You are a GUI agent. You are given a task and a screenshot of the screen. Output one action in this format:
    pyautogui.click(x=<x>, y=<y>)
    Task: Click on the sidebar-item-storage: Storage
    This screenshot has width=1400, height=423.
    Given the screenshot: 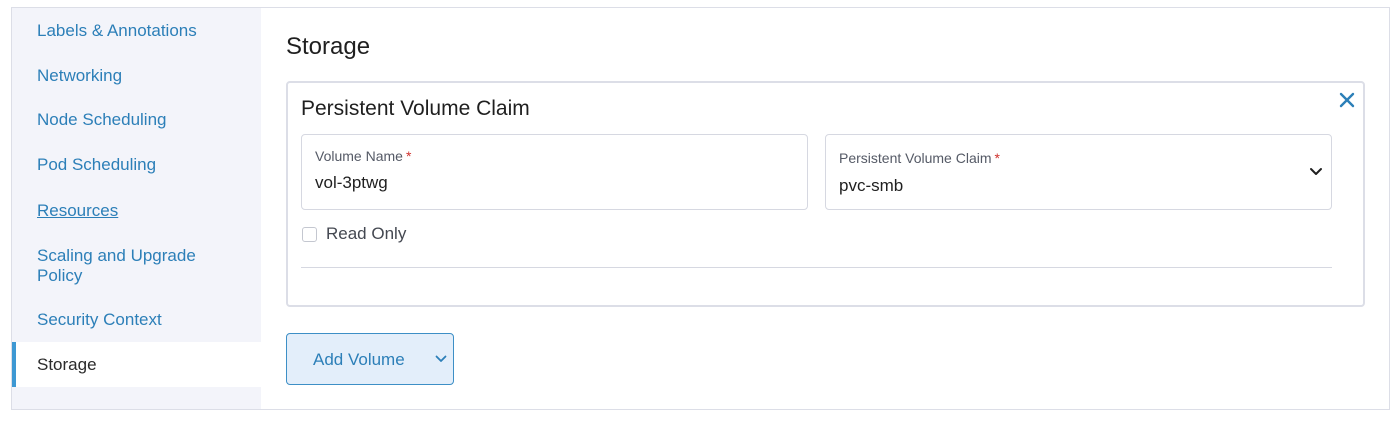 What is the action you would take?
    pyautogui.click(x=136, y=364)
    